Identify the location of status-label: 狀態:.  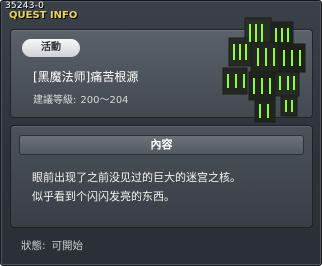
(33, 246).